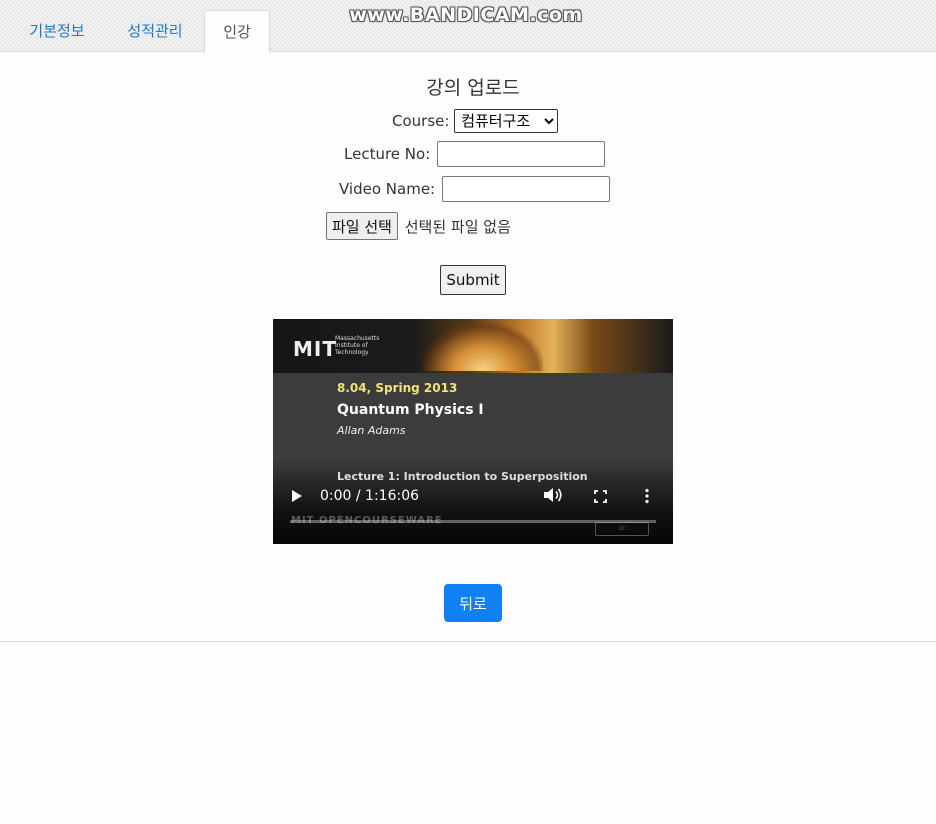 Image resolution: width=936 pixels, height=824 pixels. Describe the element at coordinates (362, 226) in the screenshot. I see `choose-file-button: 파일 선택` at that location.